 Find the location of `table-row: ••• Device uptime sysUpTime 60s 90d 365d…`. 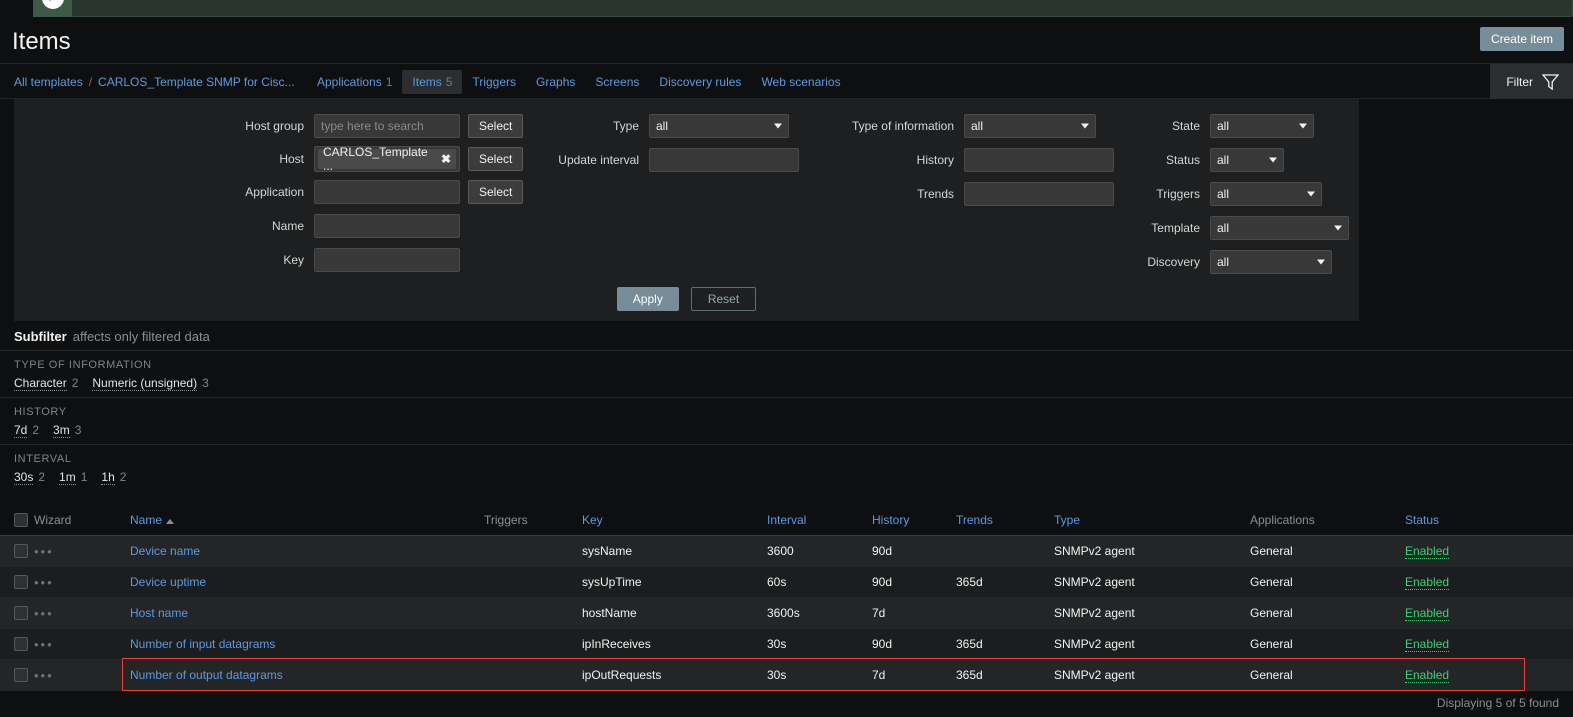

table-row: ••• Device uptime sysUpTime 60s 90d 365d… is located at coordinates (786, 582).